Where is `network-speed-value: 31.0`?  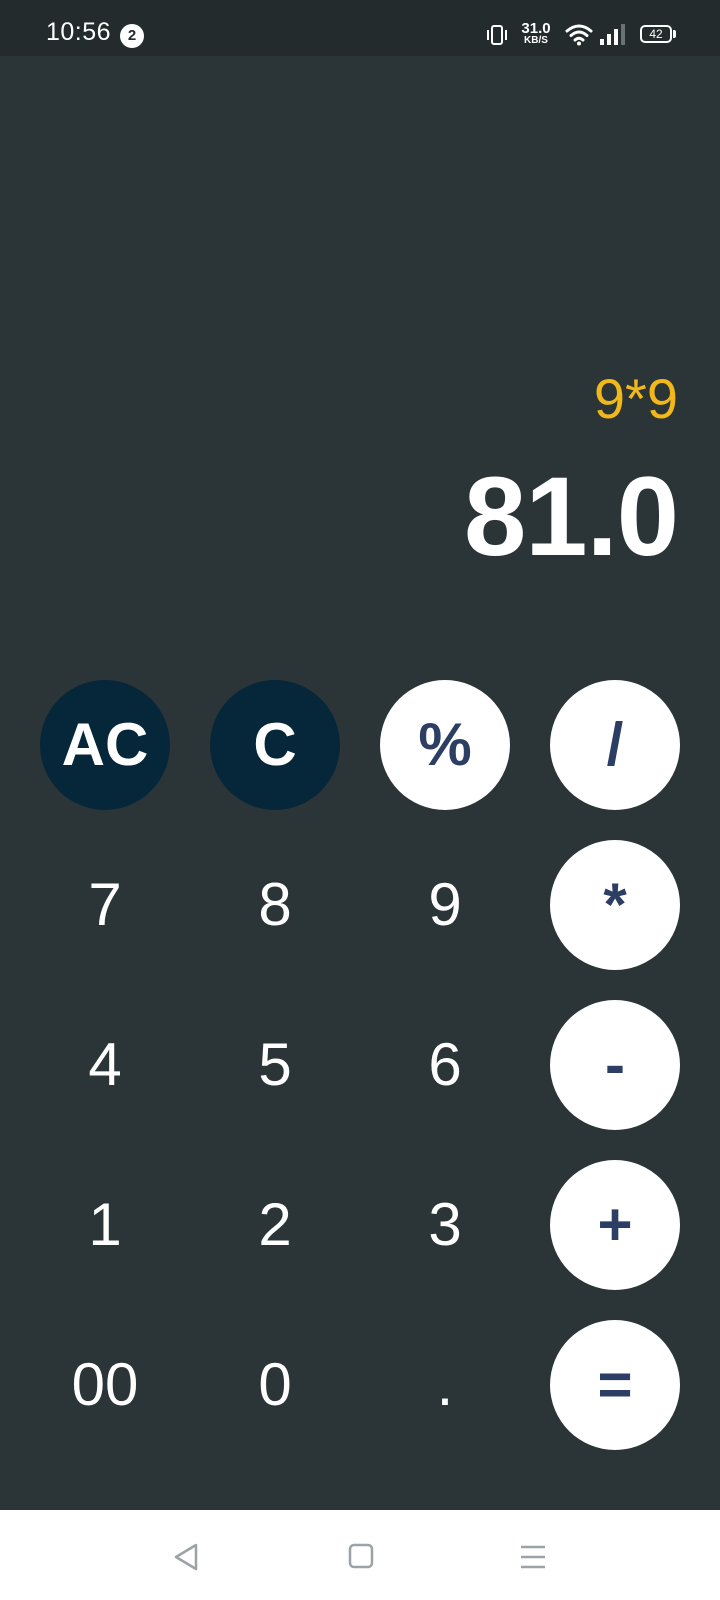
network-speed-value: 31.0 is located at coordinates (536, 28).